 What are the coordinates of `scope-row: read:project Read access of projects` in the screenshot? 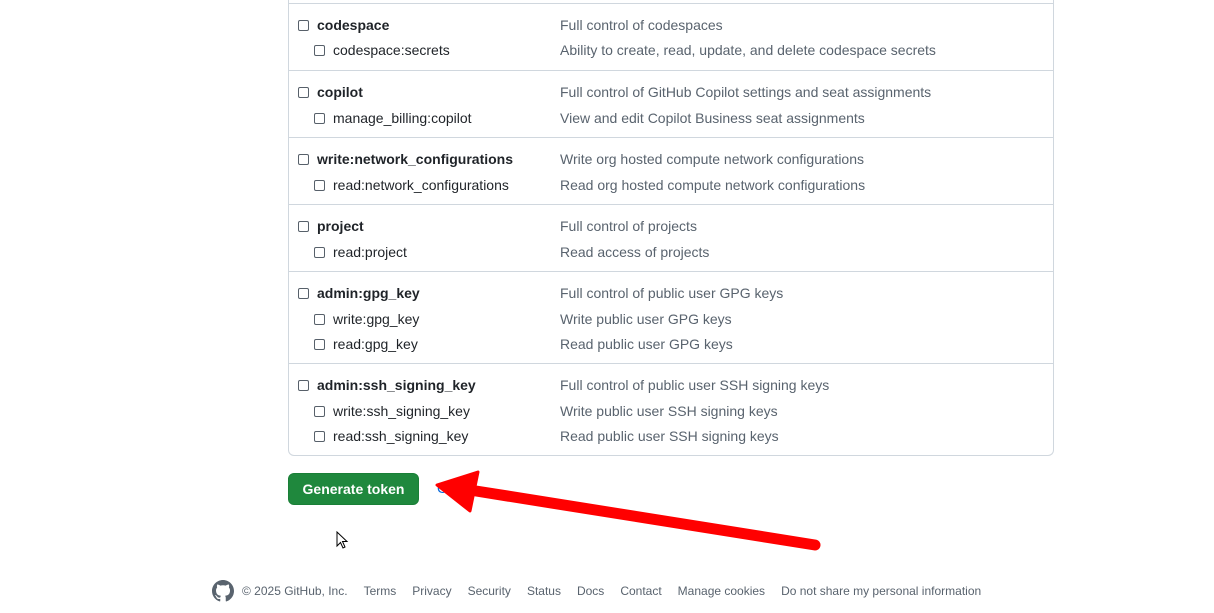 It's located at (671, 253).